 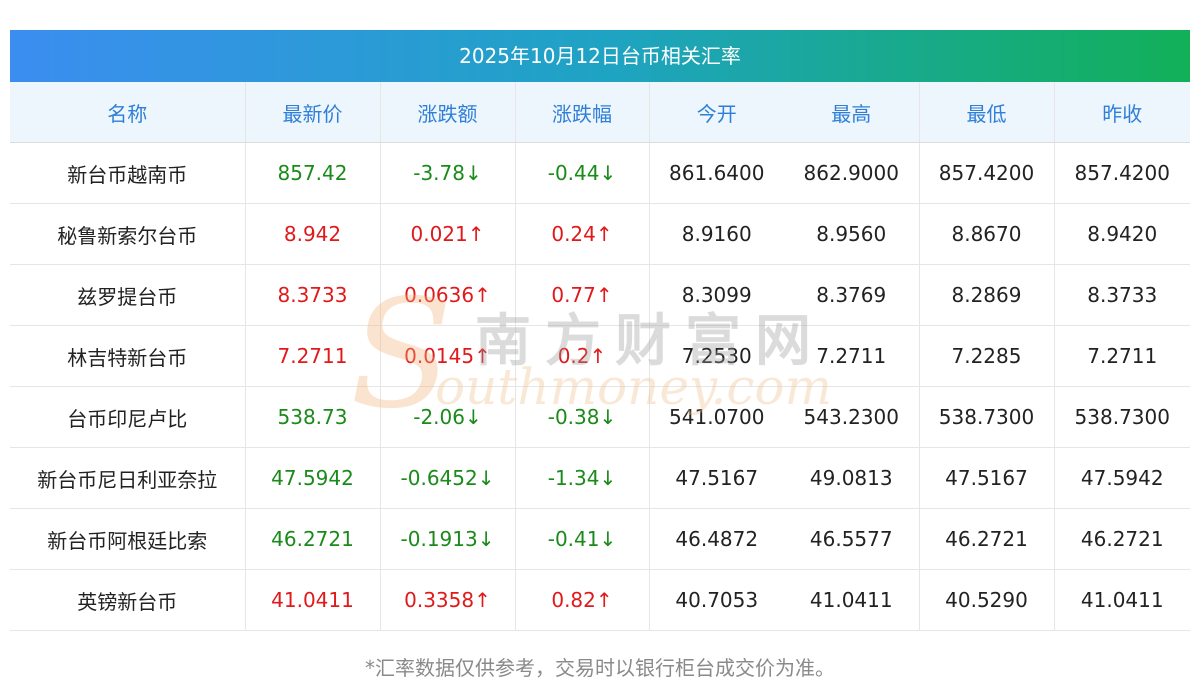 What do you see at coordinates (581, 112) in the screenshot?
I see `header-change-pct: 涨跌幅` at bounding box center [581, 112].